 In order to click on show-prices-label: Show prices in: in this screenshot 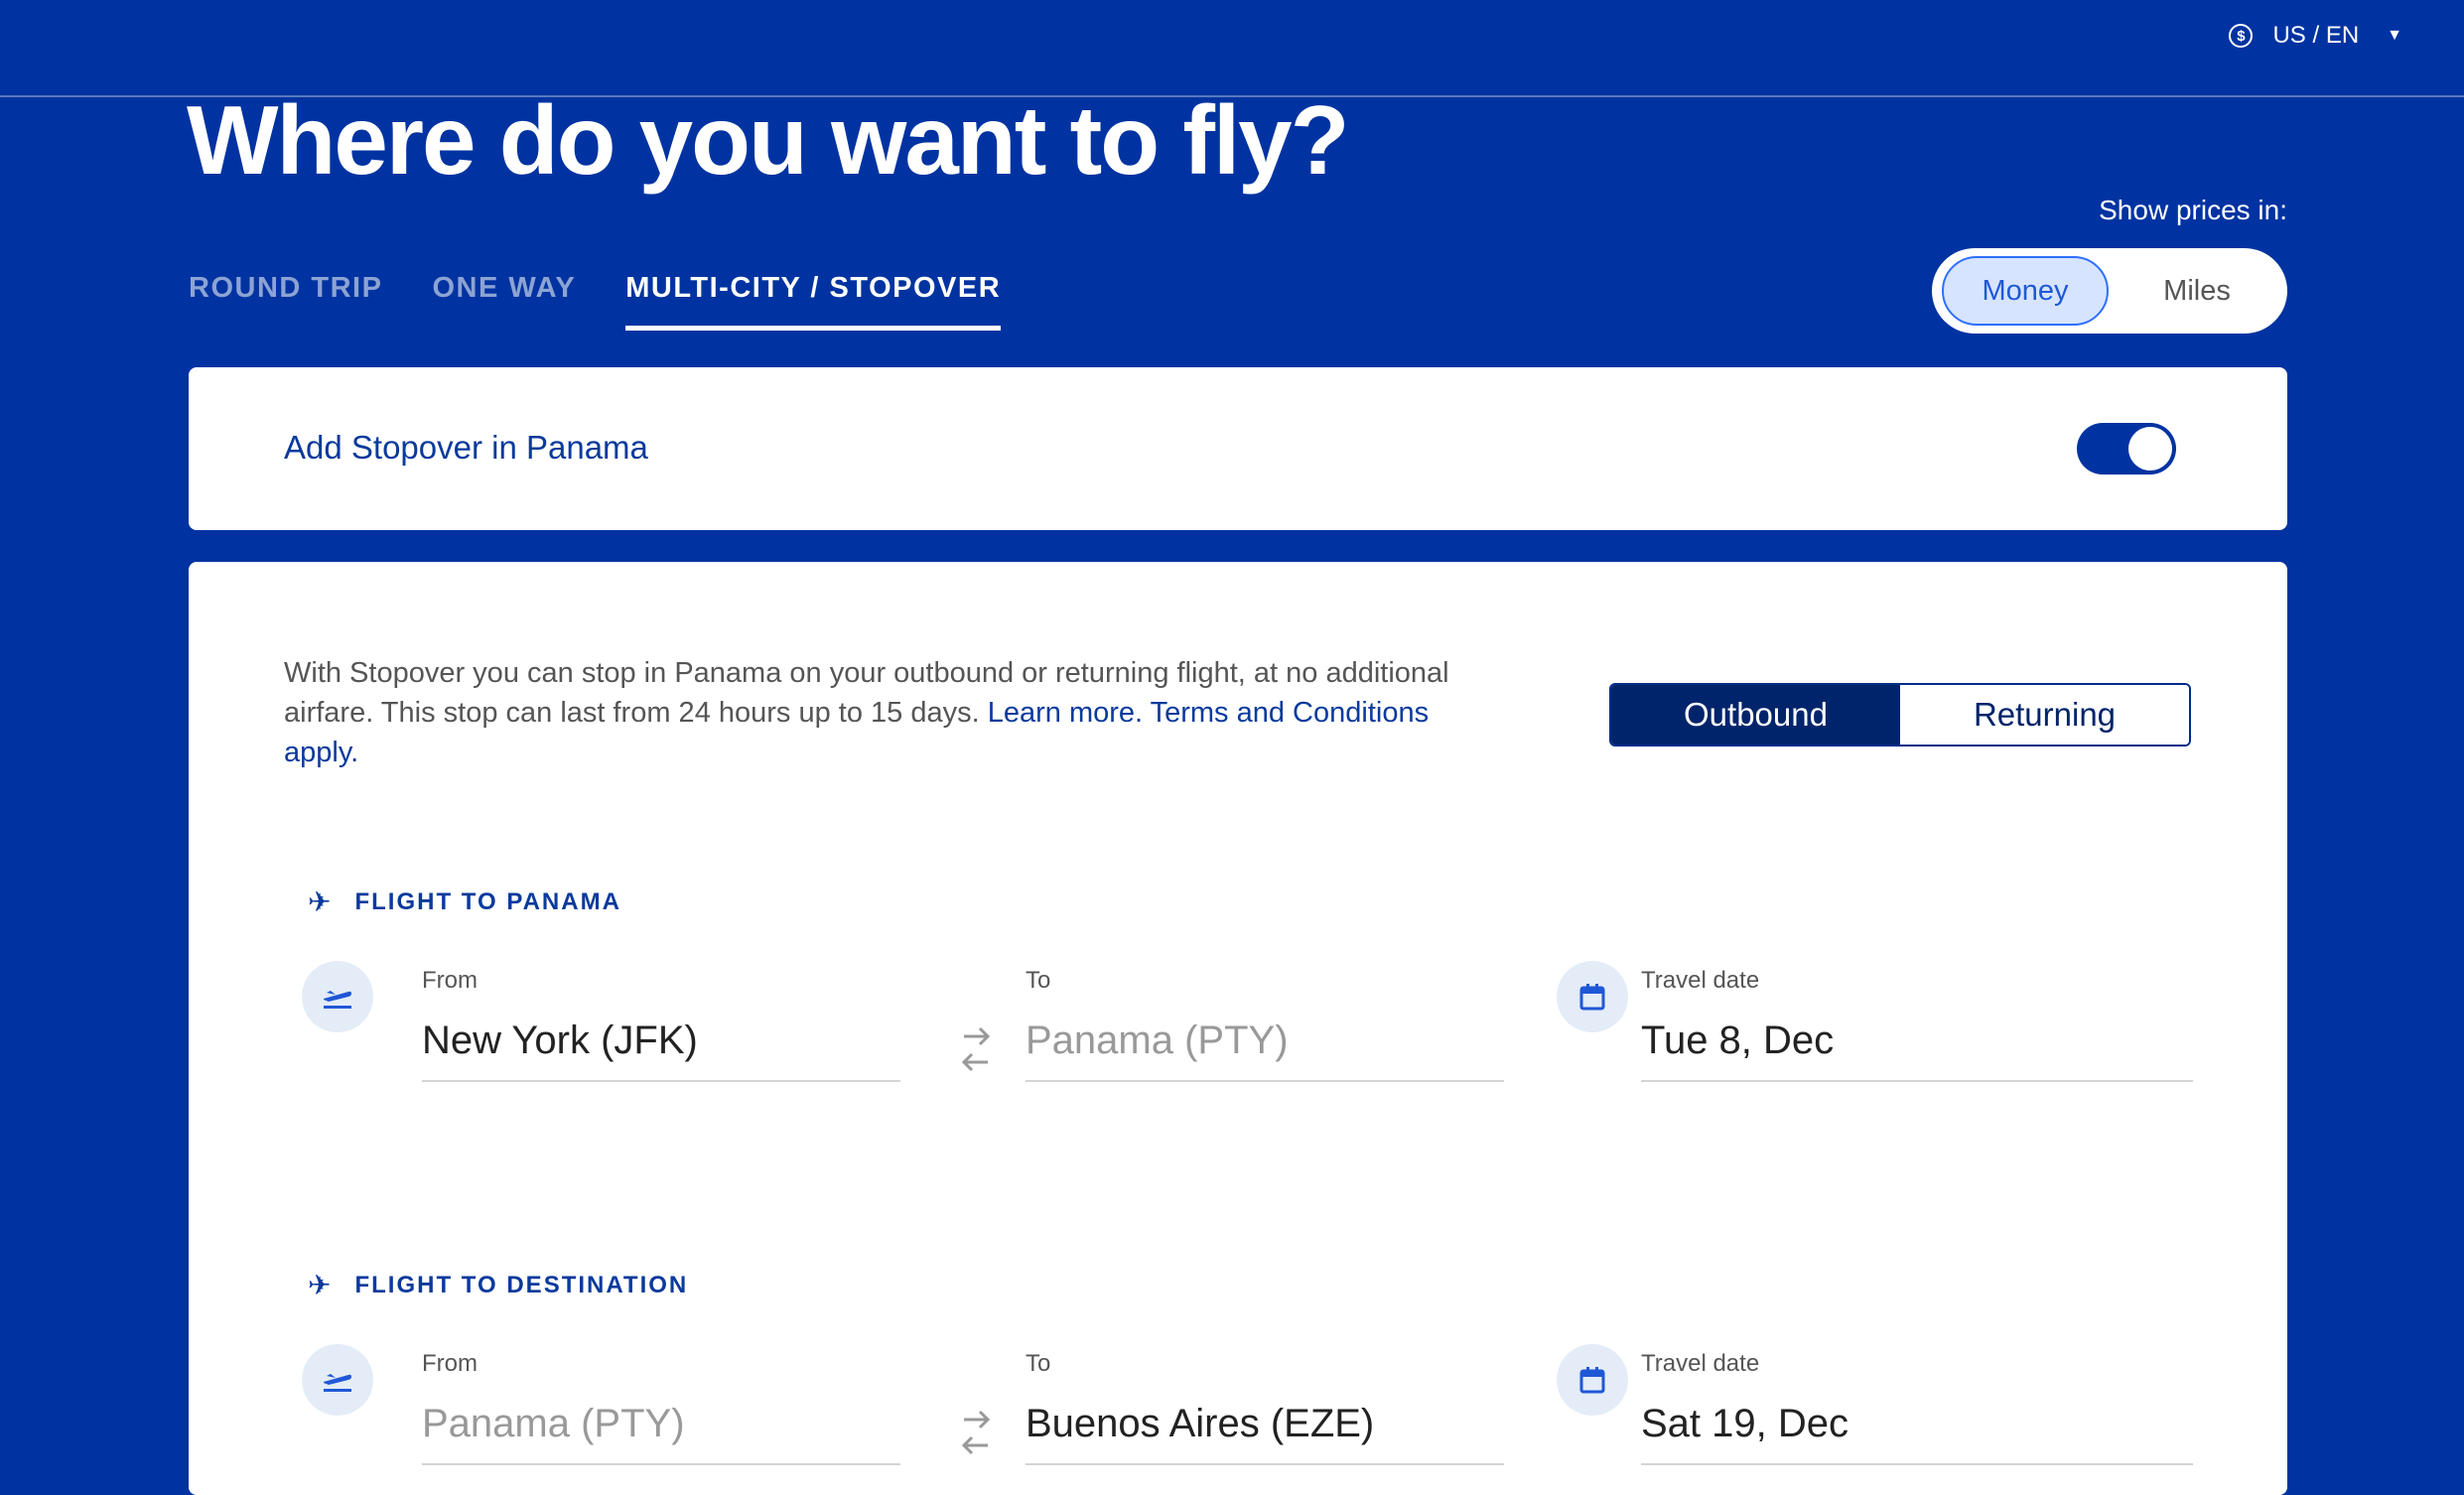, I will do `click(2193, 210)`.